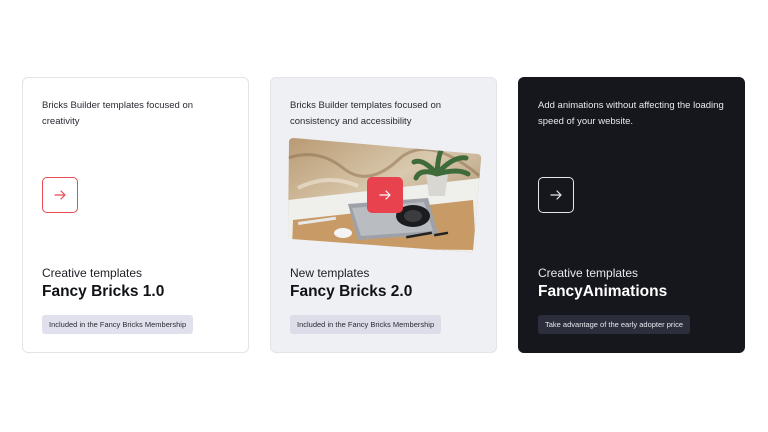 This screenshot has height=432, width=768. Describe the element at coordinates (603, 291) in the screenshot. I see `card-title: FancyAnimations` at that location.